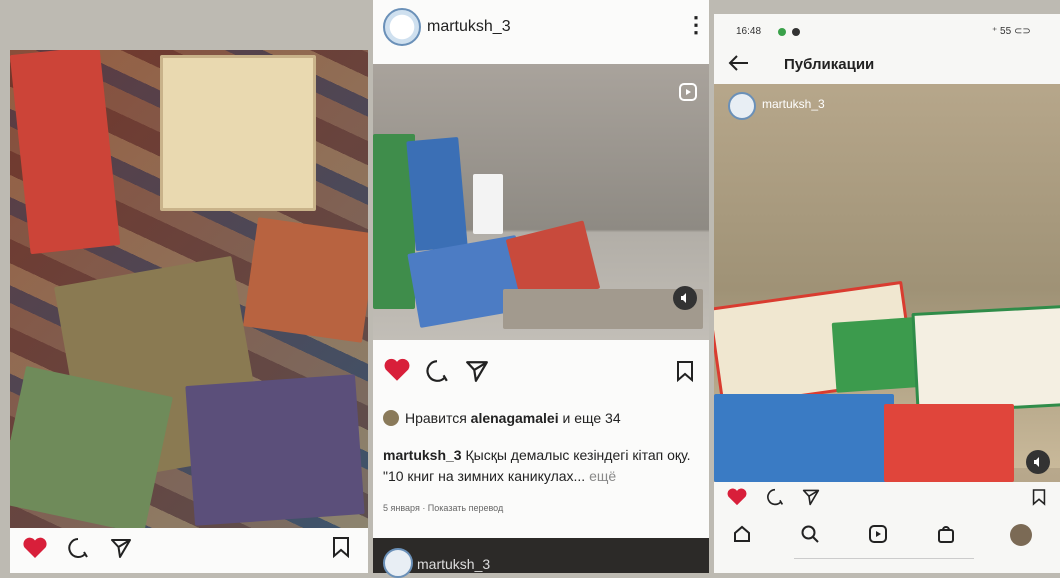  I want to click on home-icon, so click(742, 534).